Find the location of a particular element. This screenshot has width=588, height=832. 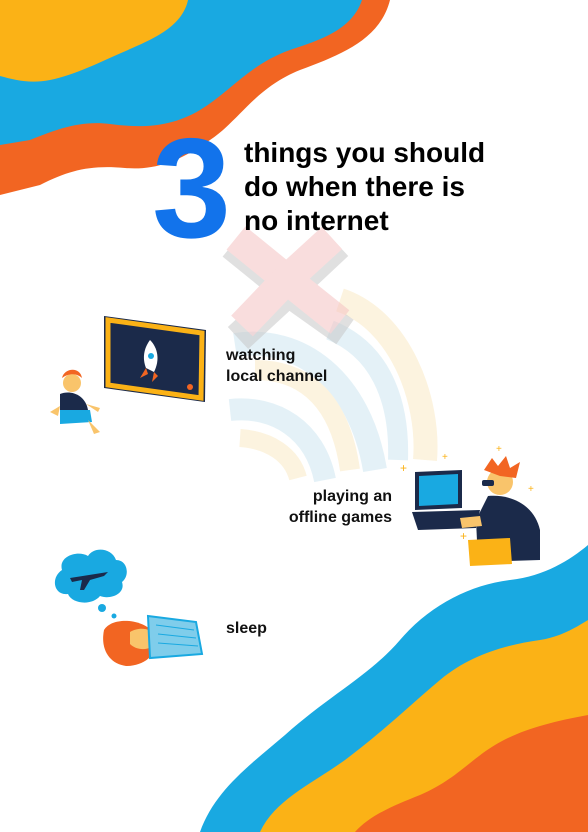

headline-number: 3 is located at coordinates (191, 188).